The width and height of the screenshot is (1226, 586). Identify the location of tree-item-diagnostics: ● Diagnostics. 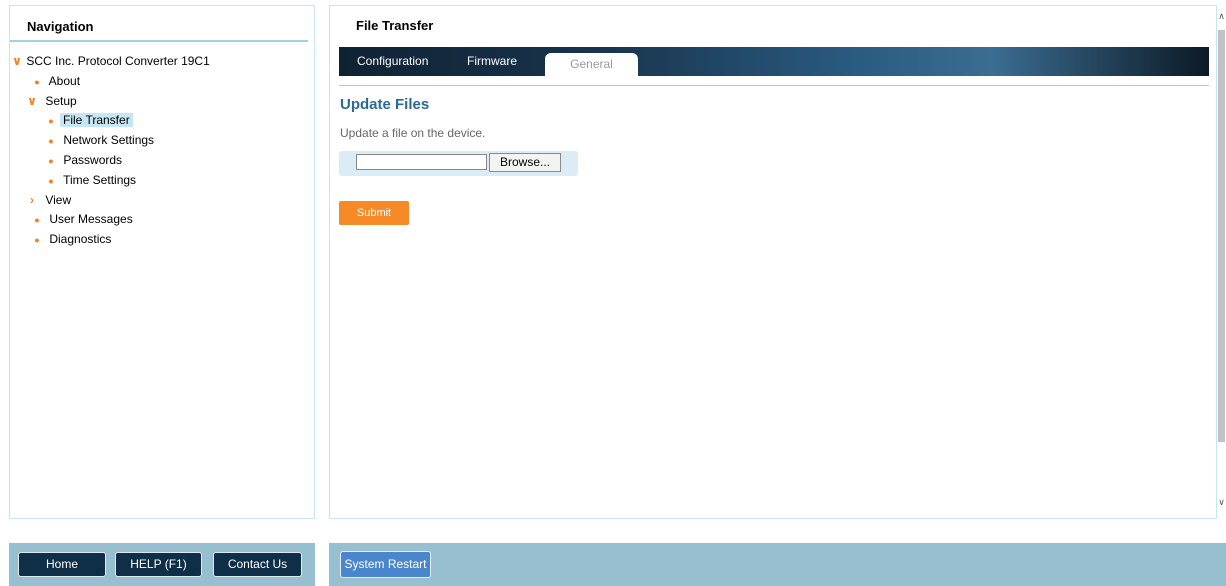
(72, 239).